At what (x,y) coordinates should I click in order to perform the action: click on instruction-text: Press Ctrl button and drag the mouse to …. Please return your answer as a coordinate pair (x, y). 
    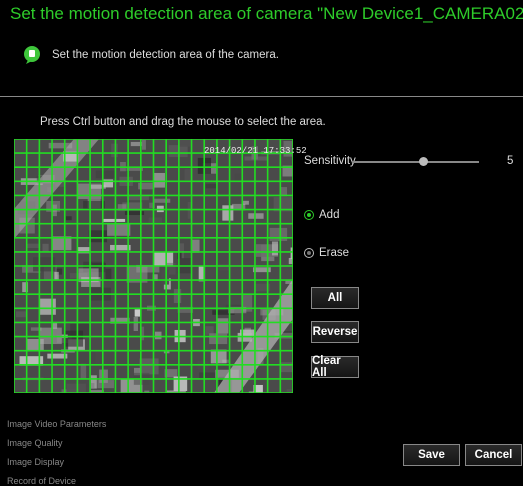
    Looking at the image, I should click on (183, 122).